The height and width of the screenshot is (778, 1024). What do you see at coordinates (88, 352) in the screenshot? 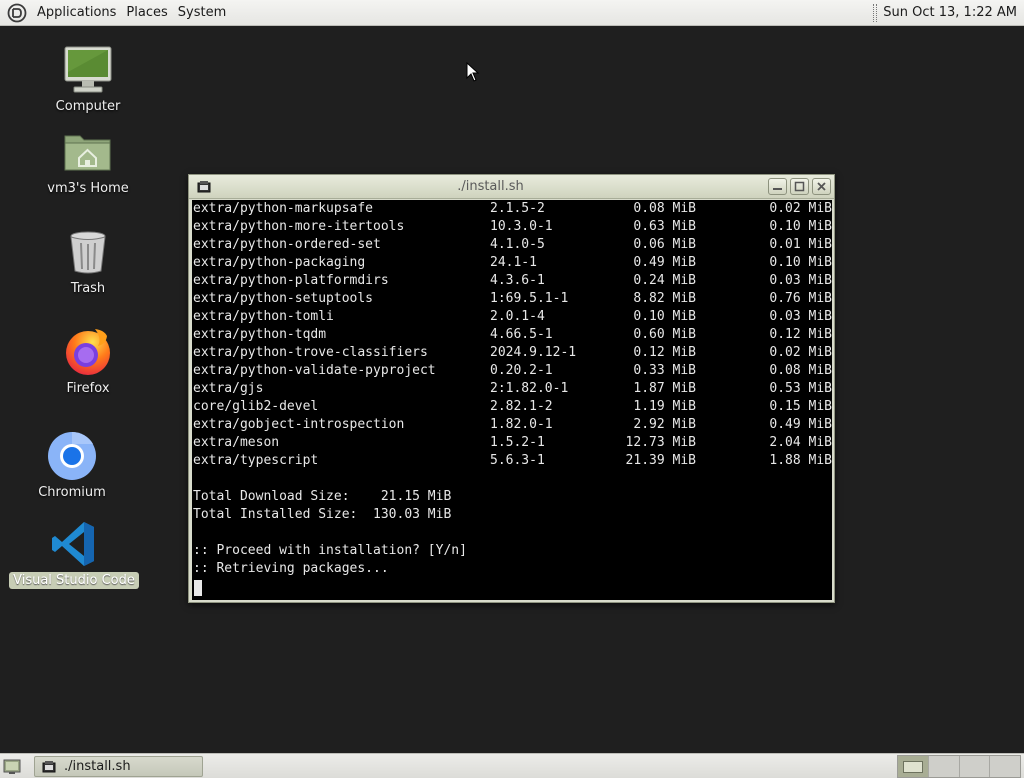
I see `firefox-icon` at bounding box center [88, 352].